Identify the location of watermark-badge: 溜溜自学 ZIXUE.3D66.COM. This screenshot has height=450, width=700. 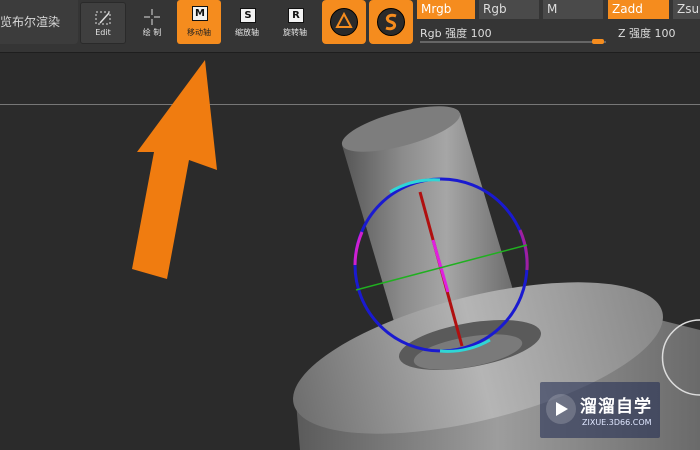
(600, 410).